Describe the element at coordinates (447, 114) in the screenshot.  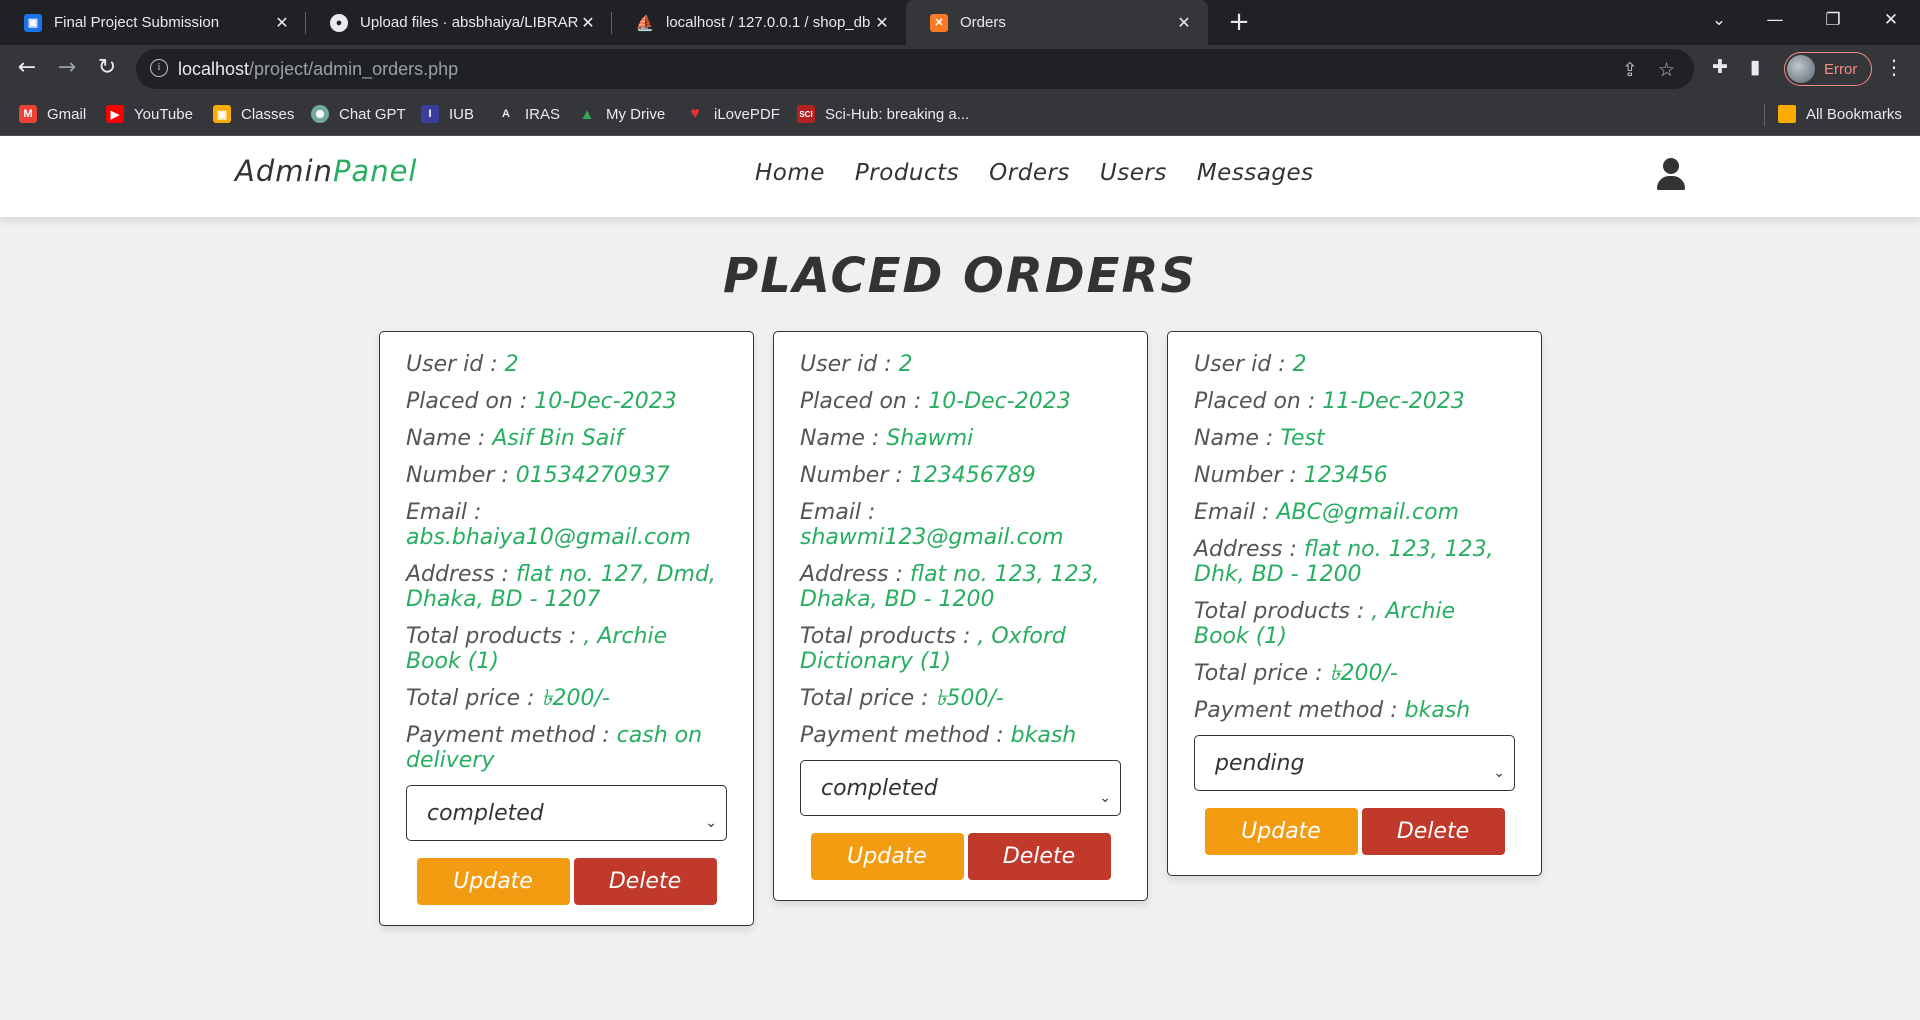
I see `bookmark-iub: I IUB` at that location.